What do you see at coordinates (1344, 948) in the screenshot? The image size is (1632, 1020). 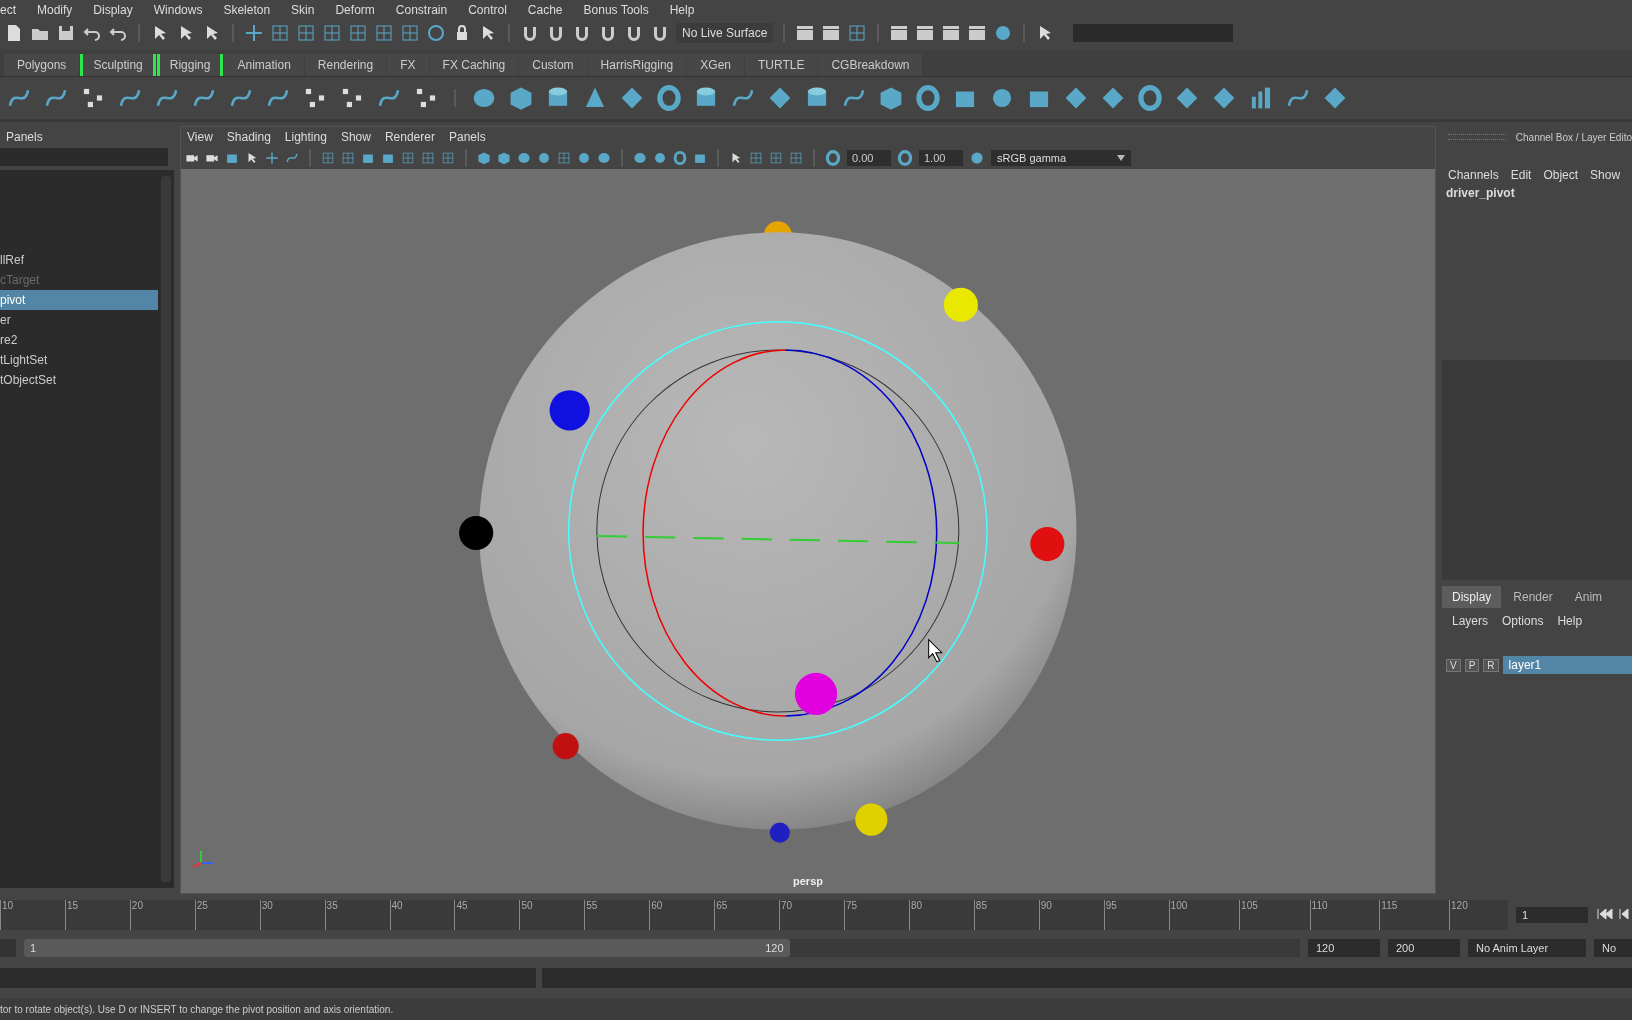 I see `end-field: 120` at bounding box center [1344, 948].